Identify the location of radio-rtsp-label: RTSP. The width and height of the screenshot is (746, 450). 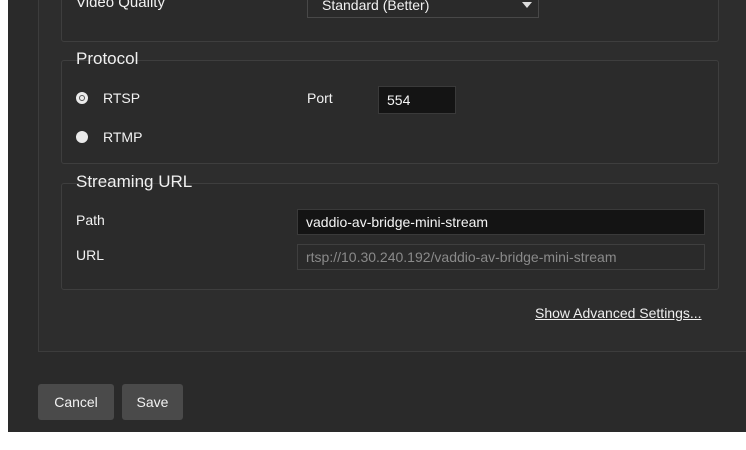
(121, 98).